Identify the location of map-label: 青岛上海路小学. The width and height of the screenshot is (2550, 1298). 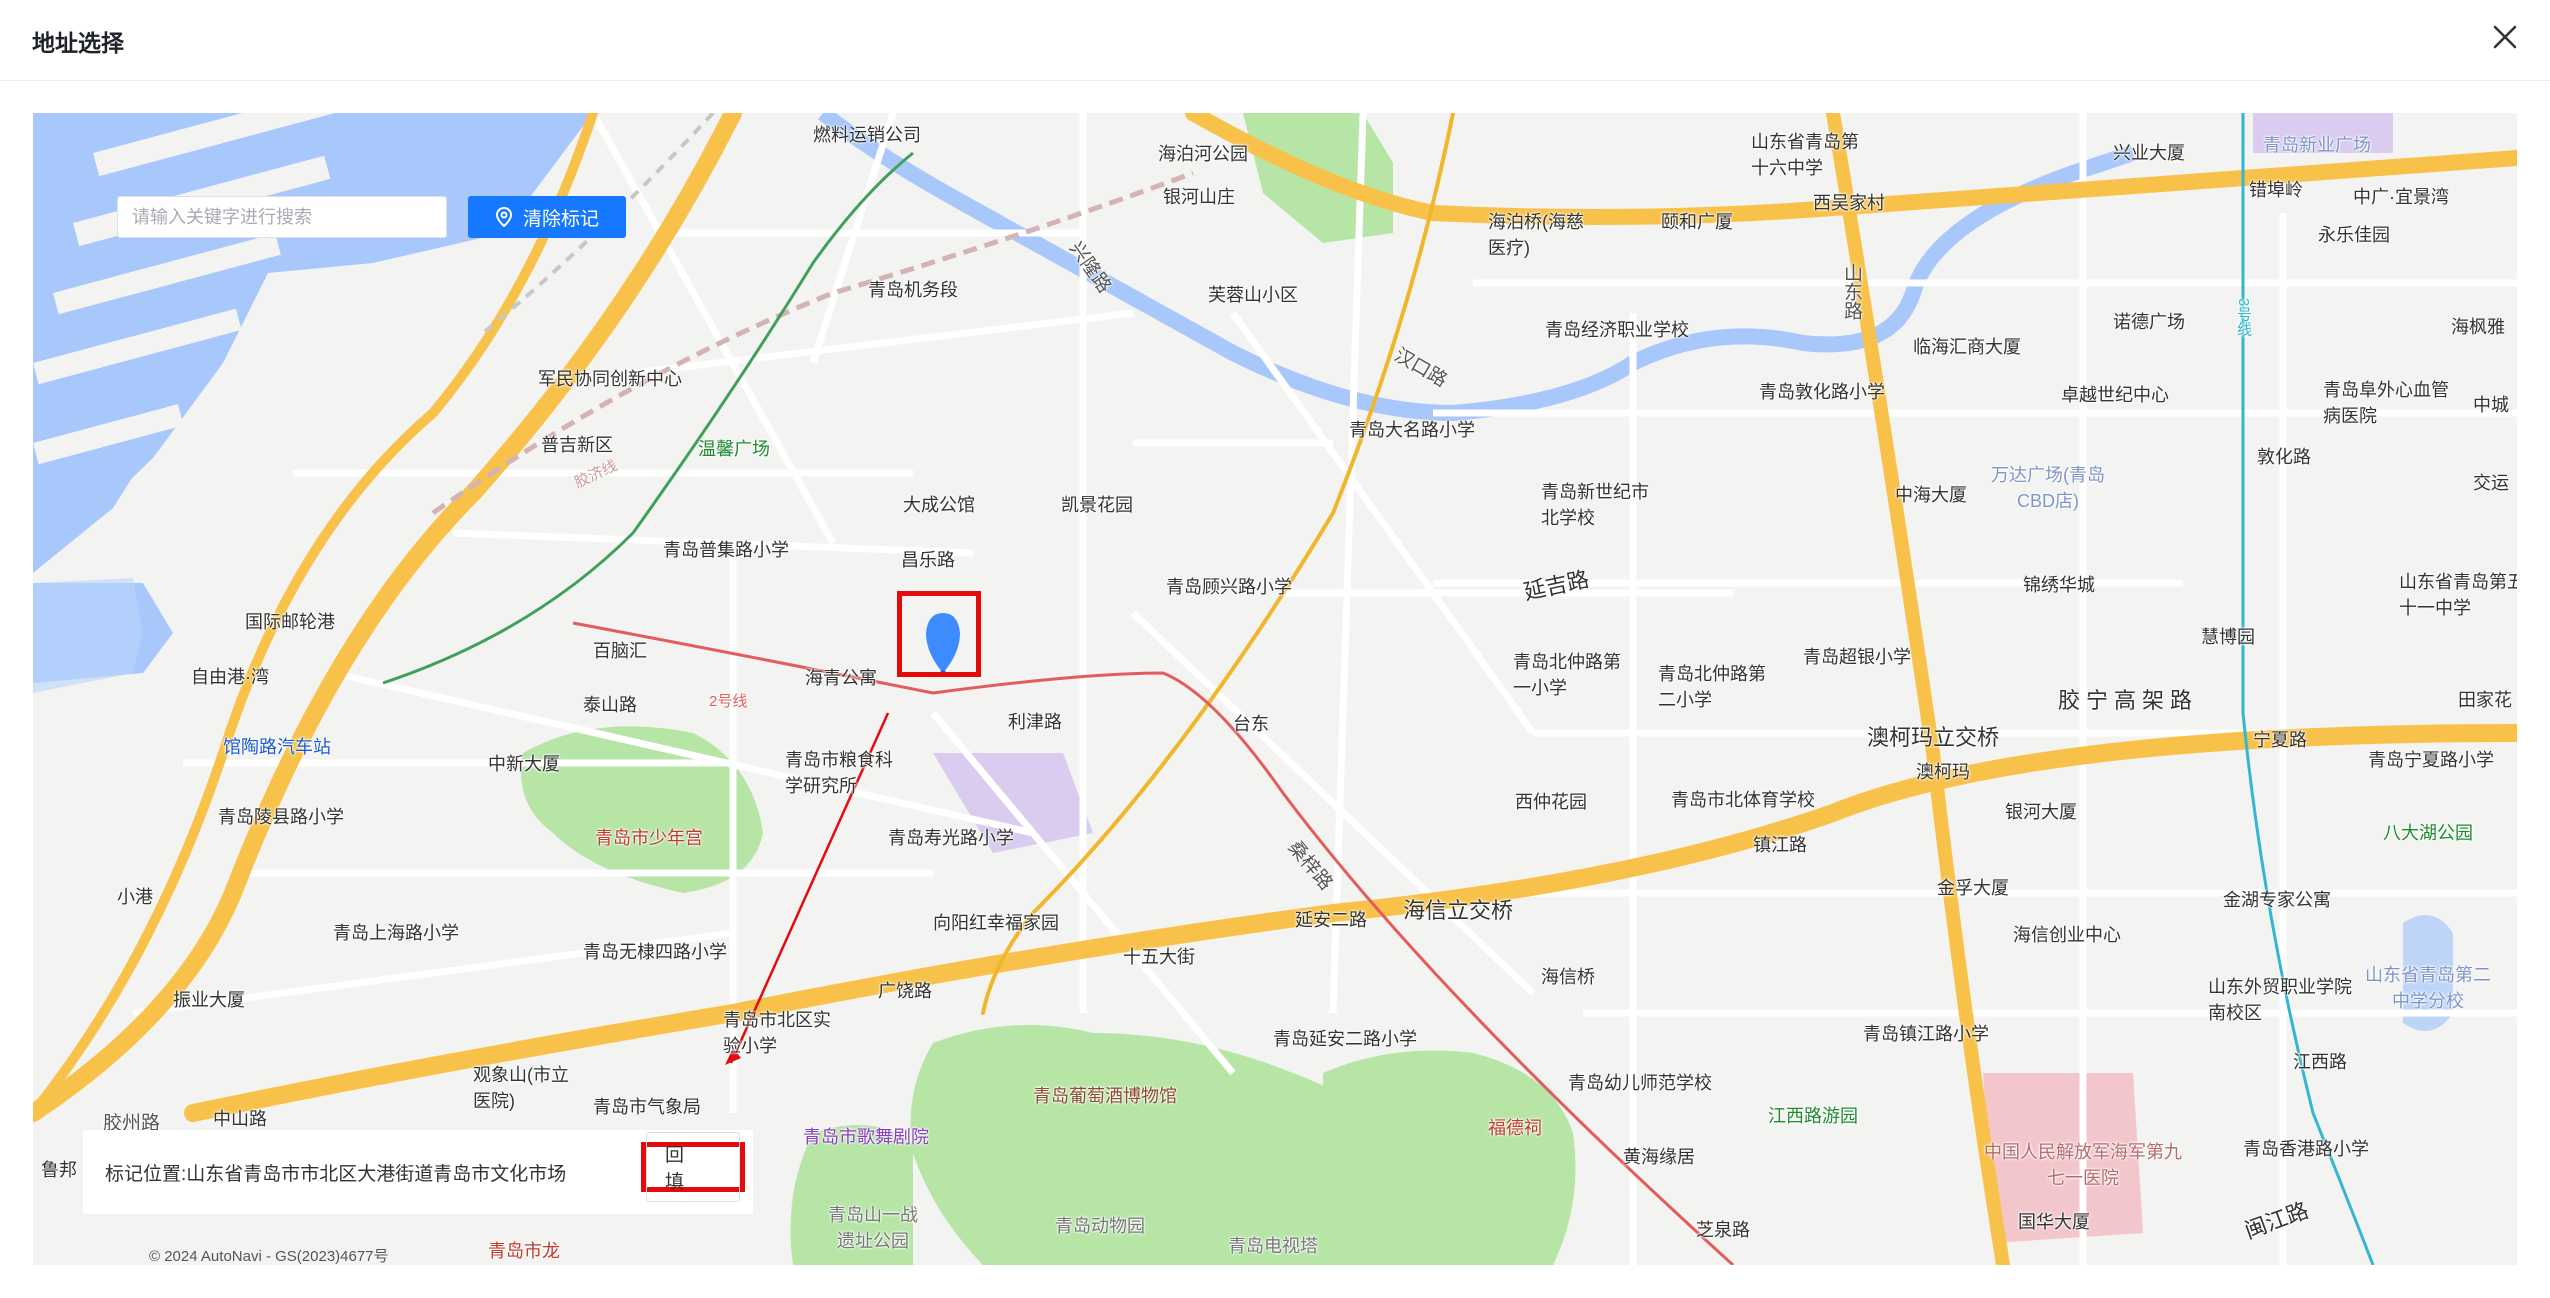
(396, 933).